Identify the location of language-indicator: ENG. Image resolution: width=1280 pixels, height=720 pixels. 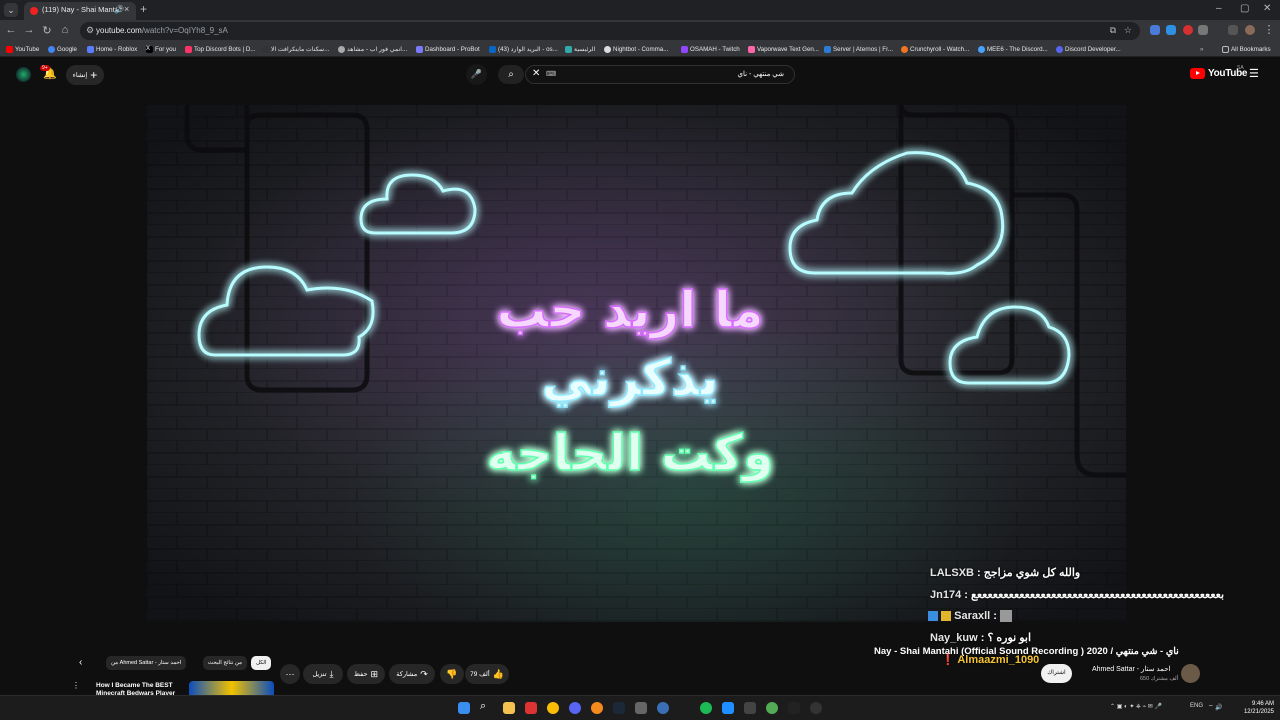
(1196, 706).